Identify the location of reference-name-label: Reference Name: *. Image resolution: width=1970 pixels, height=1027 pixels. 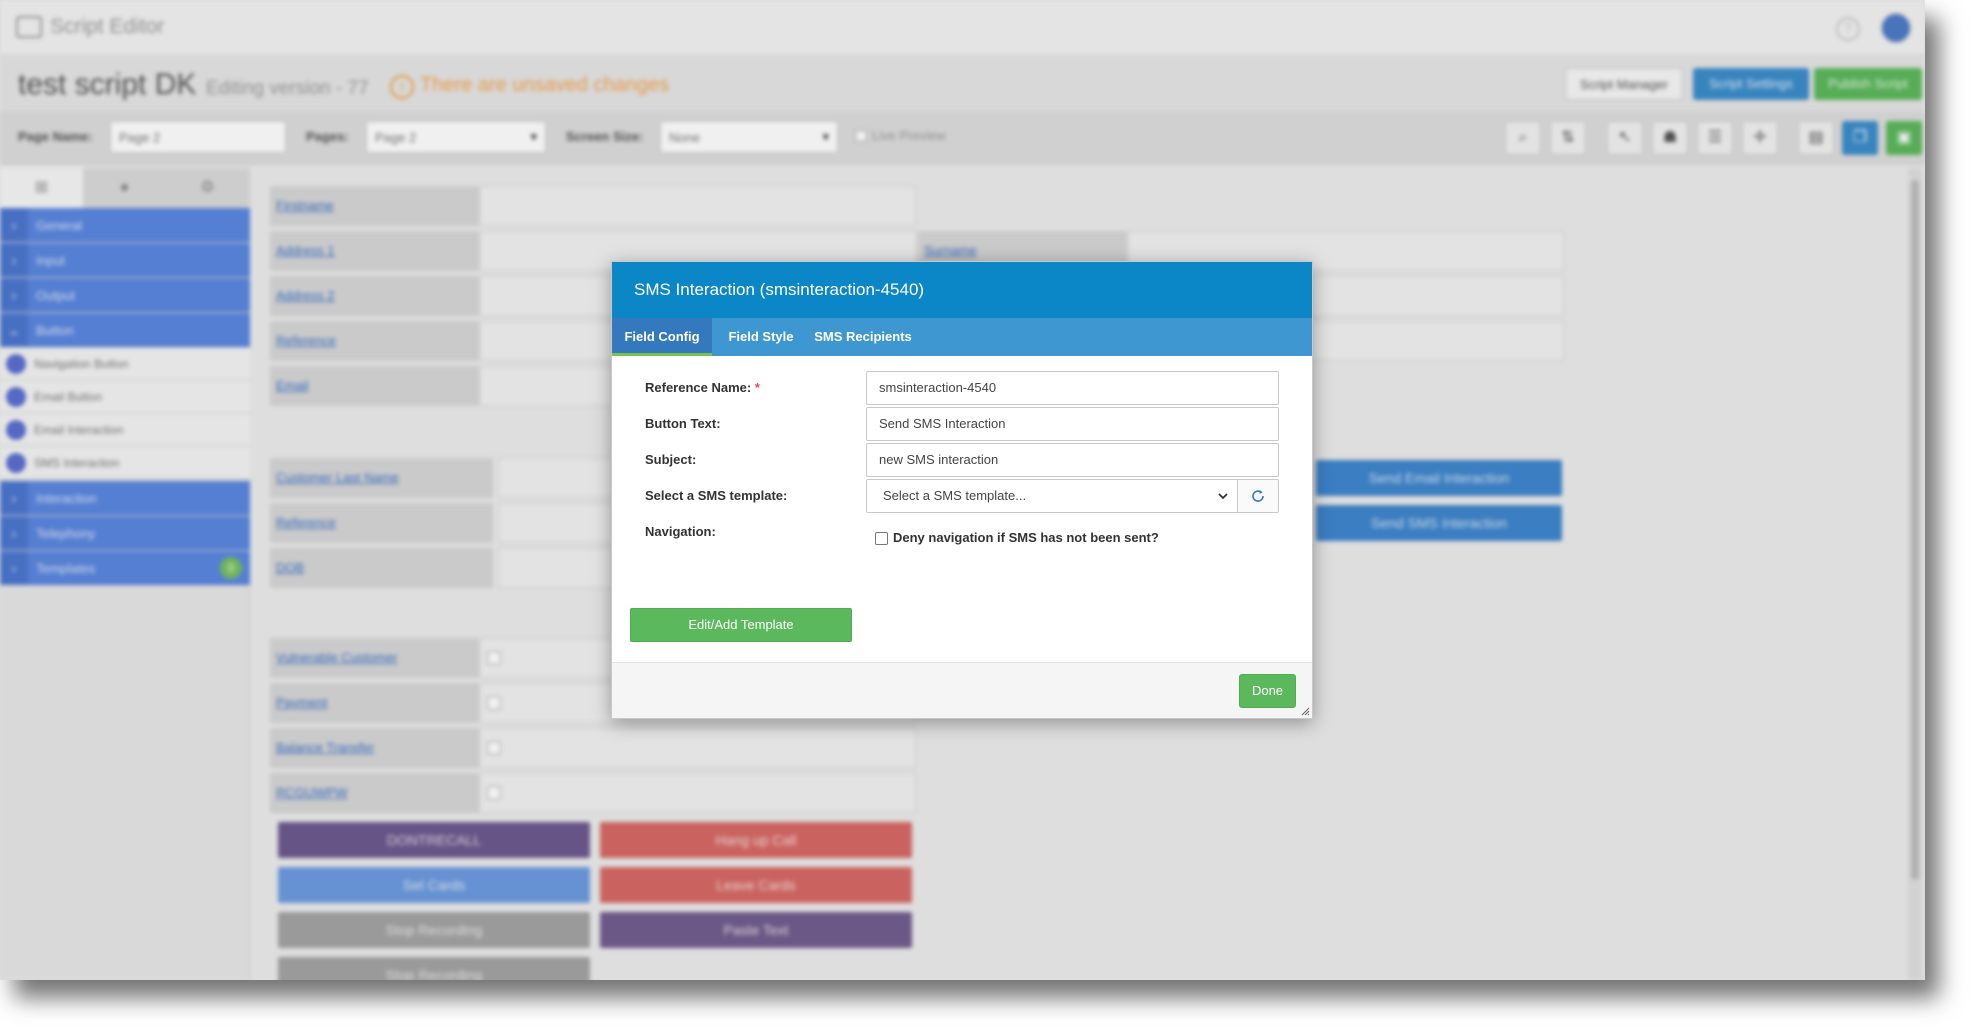
(702, 387).